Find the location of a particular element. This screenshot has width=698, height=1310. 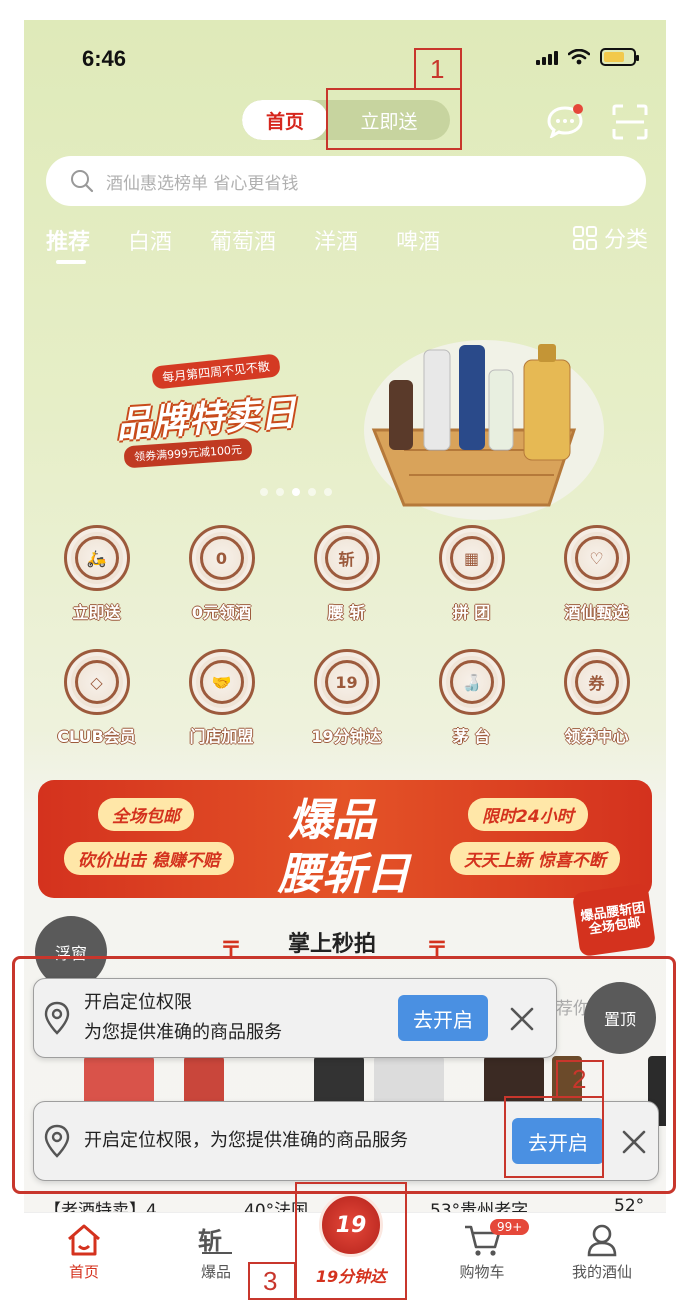

section-title: 掌上秒拍 is located at coordinates (332, 944).